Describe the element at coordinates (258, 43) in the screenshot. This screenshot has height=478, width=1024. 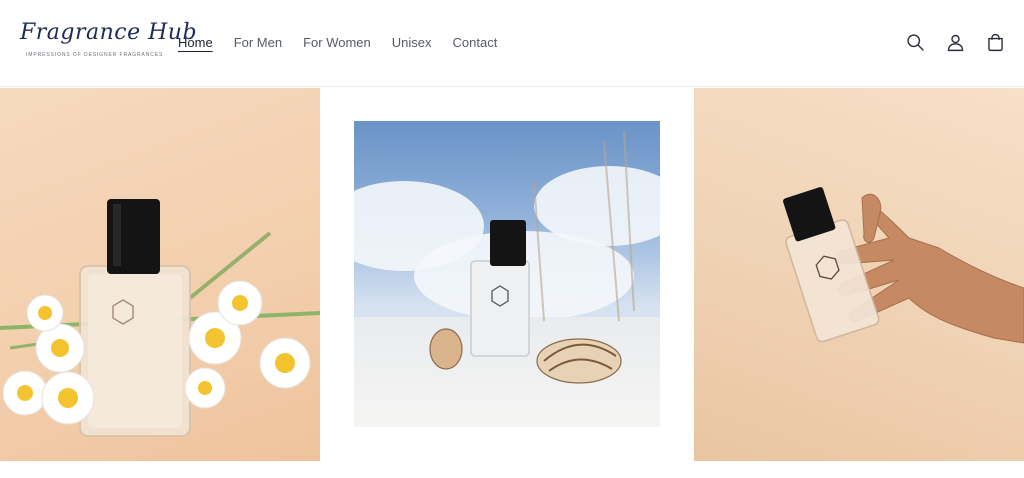
I see `nav-item-for-men: For Men` at that location.